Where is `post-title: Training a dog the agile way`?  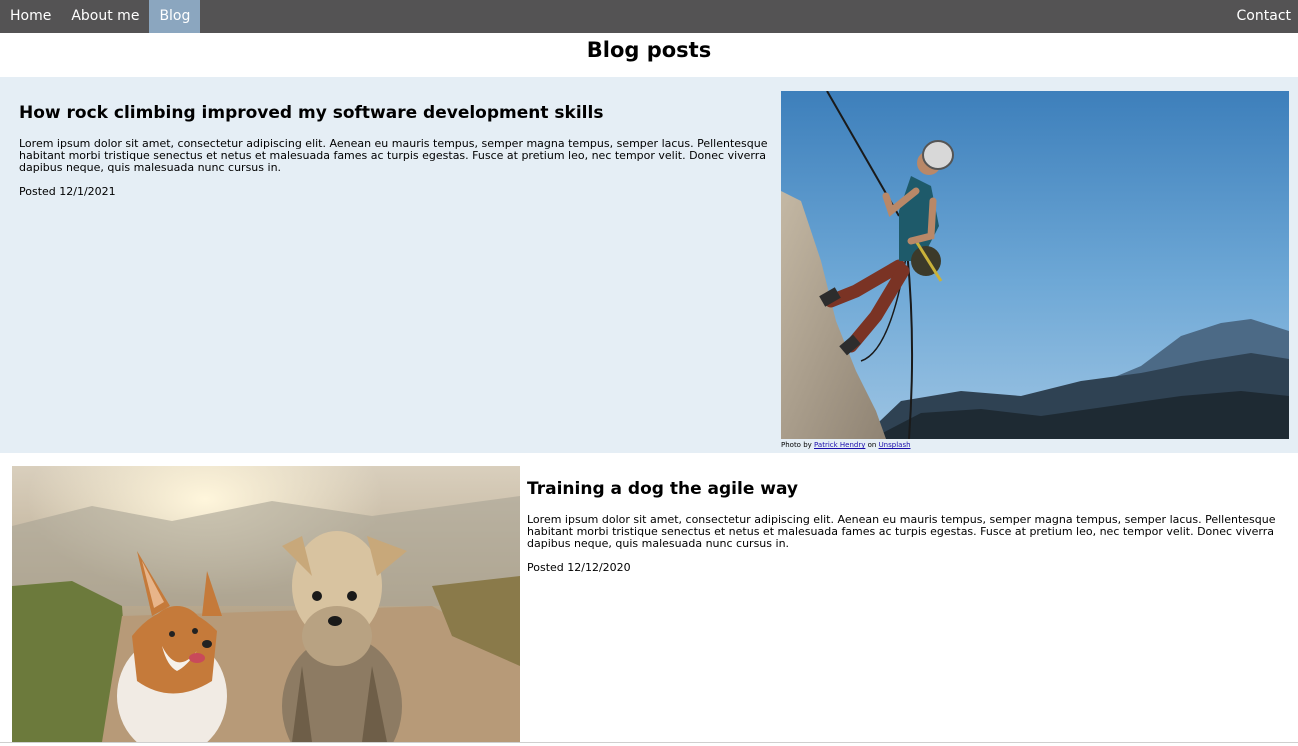 post-title: Training a dog the agile way is located at coordinates (663, 489).